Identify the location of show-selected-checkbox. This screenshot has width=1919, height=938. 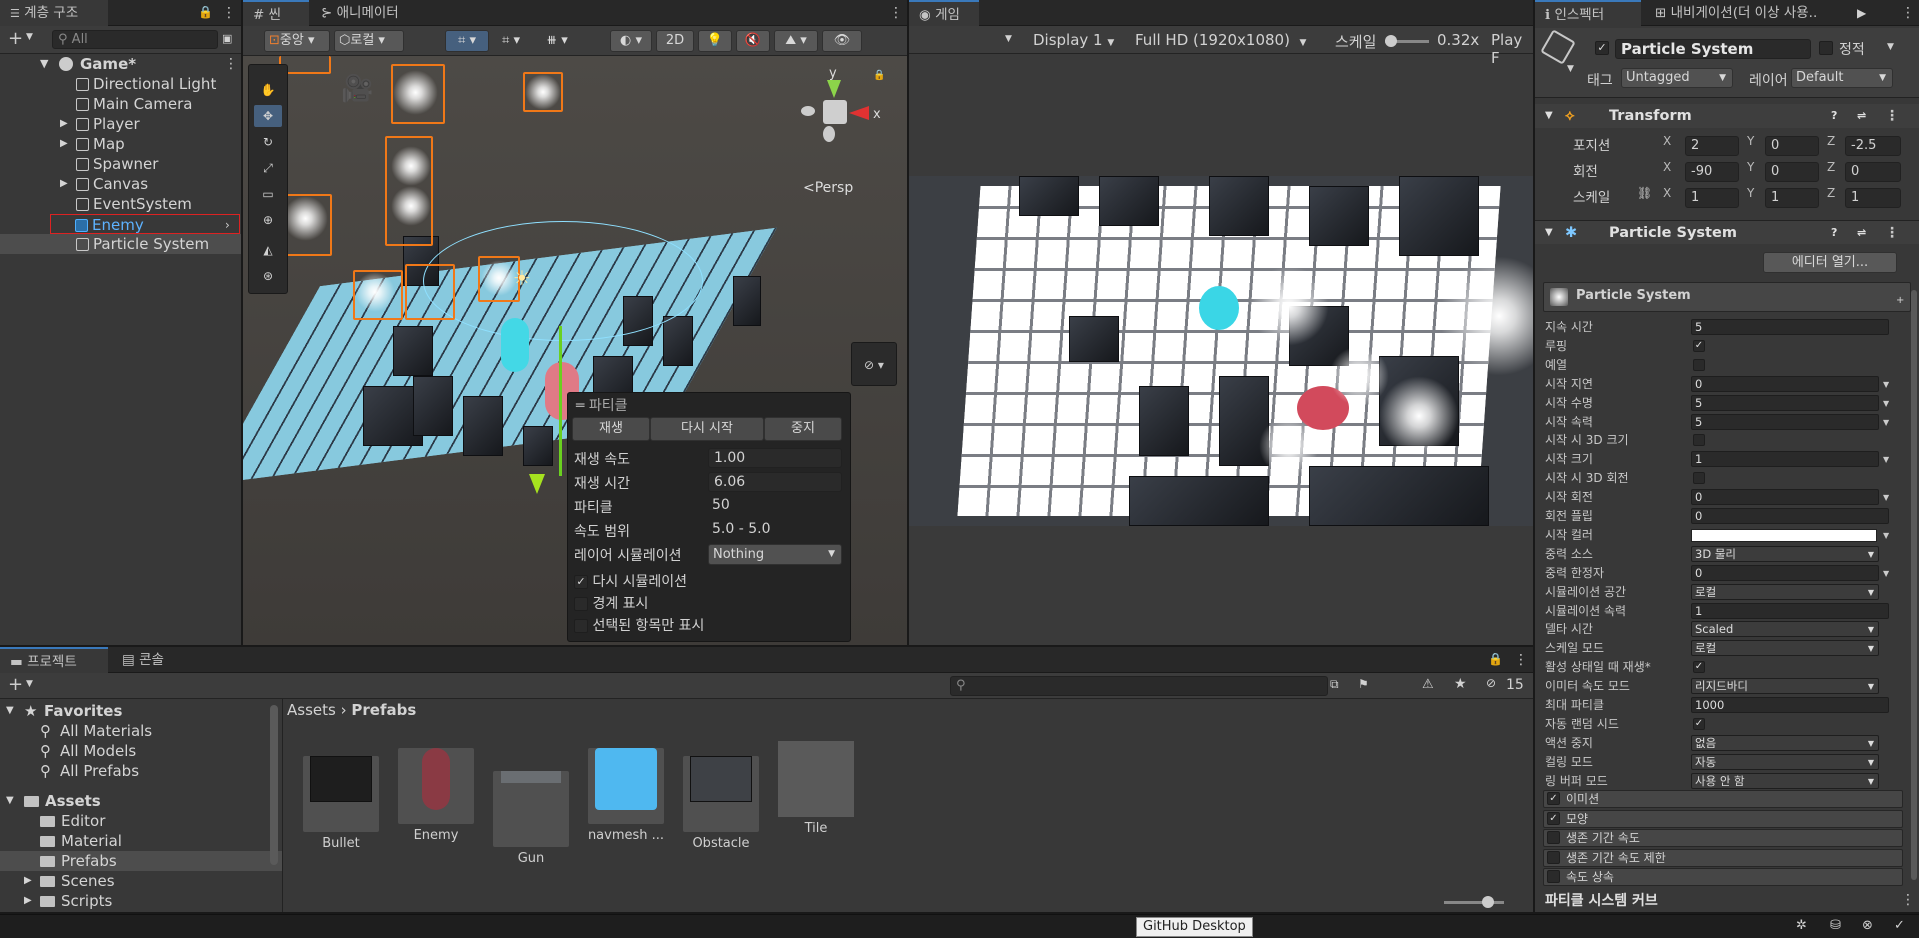
(581, 626).